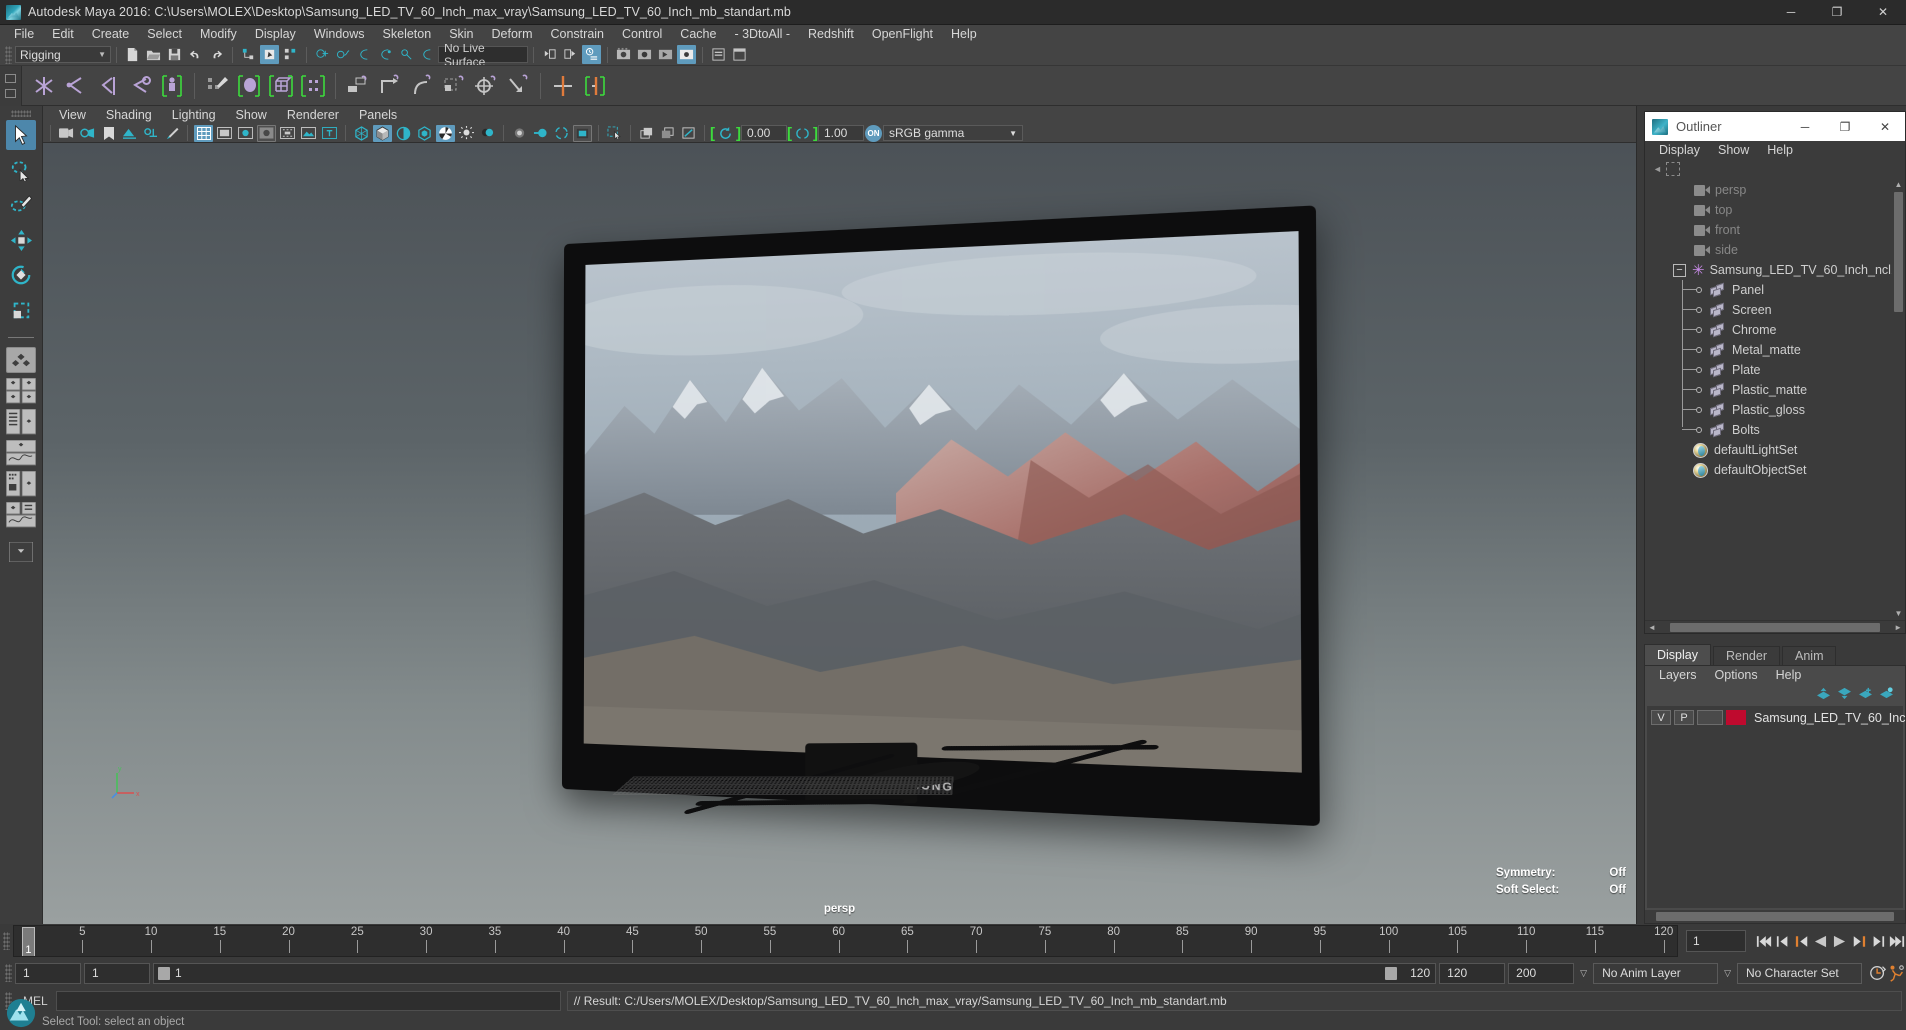 The height and width of the screenshot is (1030, 1906). What do you see at coordinates (953, 133) in the screenshot?
I see `color-profile-selector: sRGB gamma ▼` at bounding box center [953, 133].